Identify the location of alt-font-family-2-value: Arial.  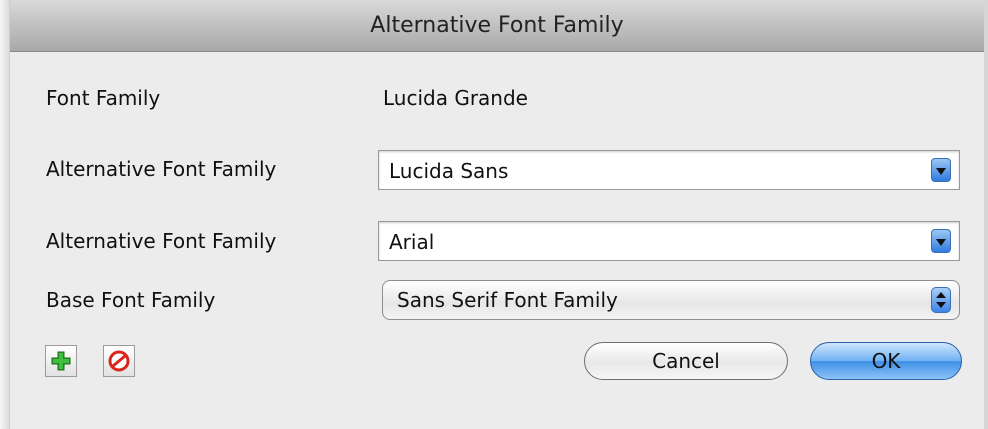
(411, 242).